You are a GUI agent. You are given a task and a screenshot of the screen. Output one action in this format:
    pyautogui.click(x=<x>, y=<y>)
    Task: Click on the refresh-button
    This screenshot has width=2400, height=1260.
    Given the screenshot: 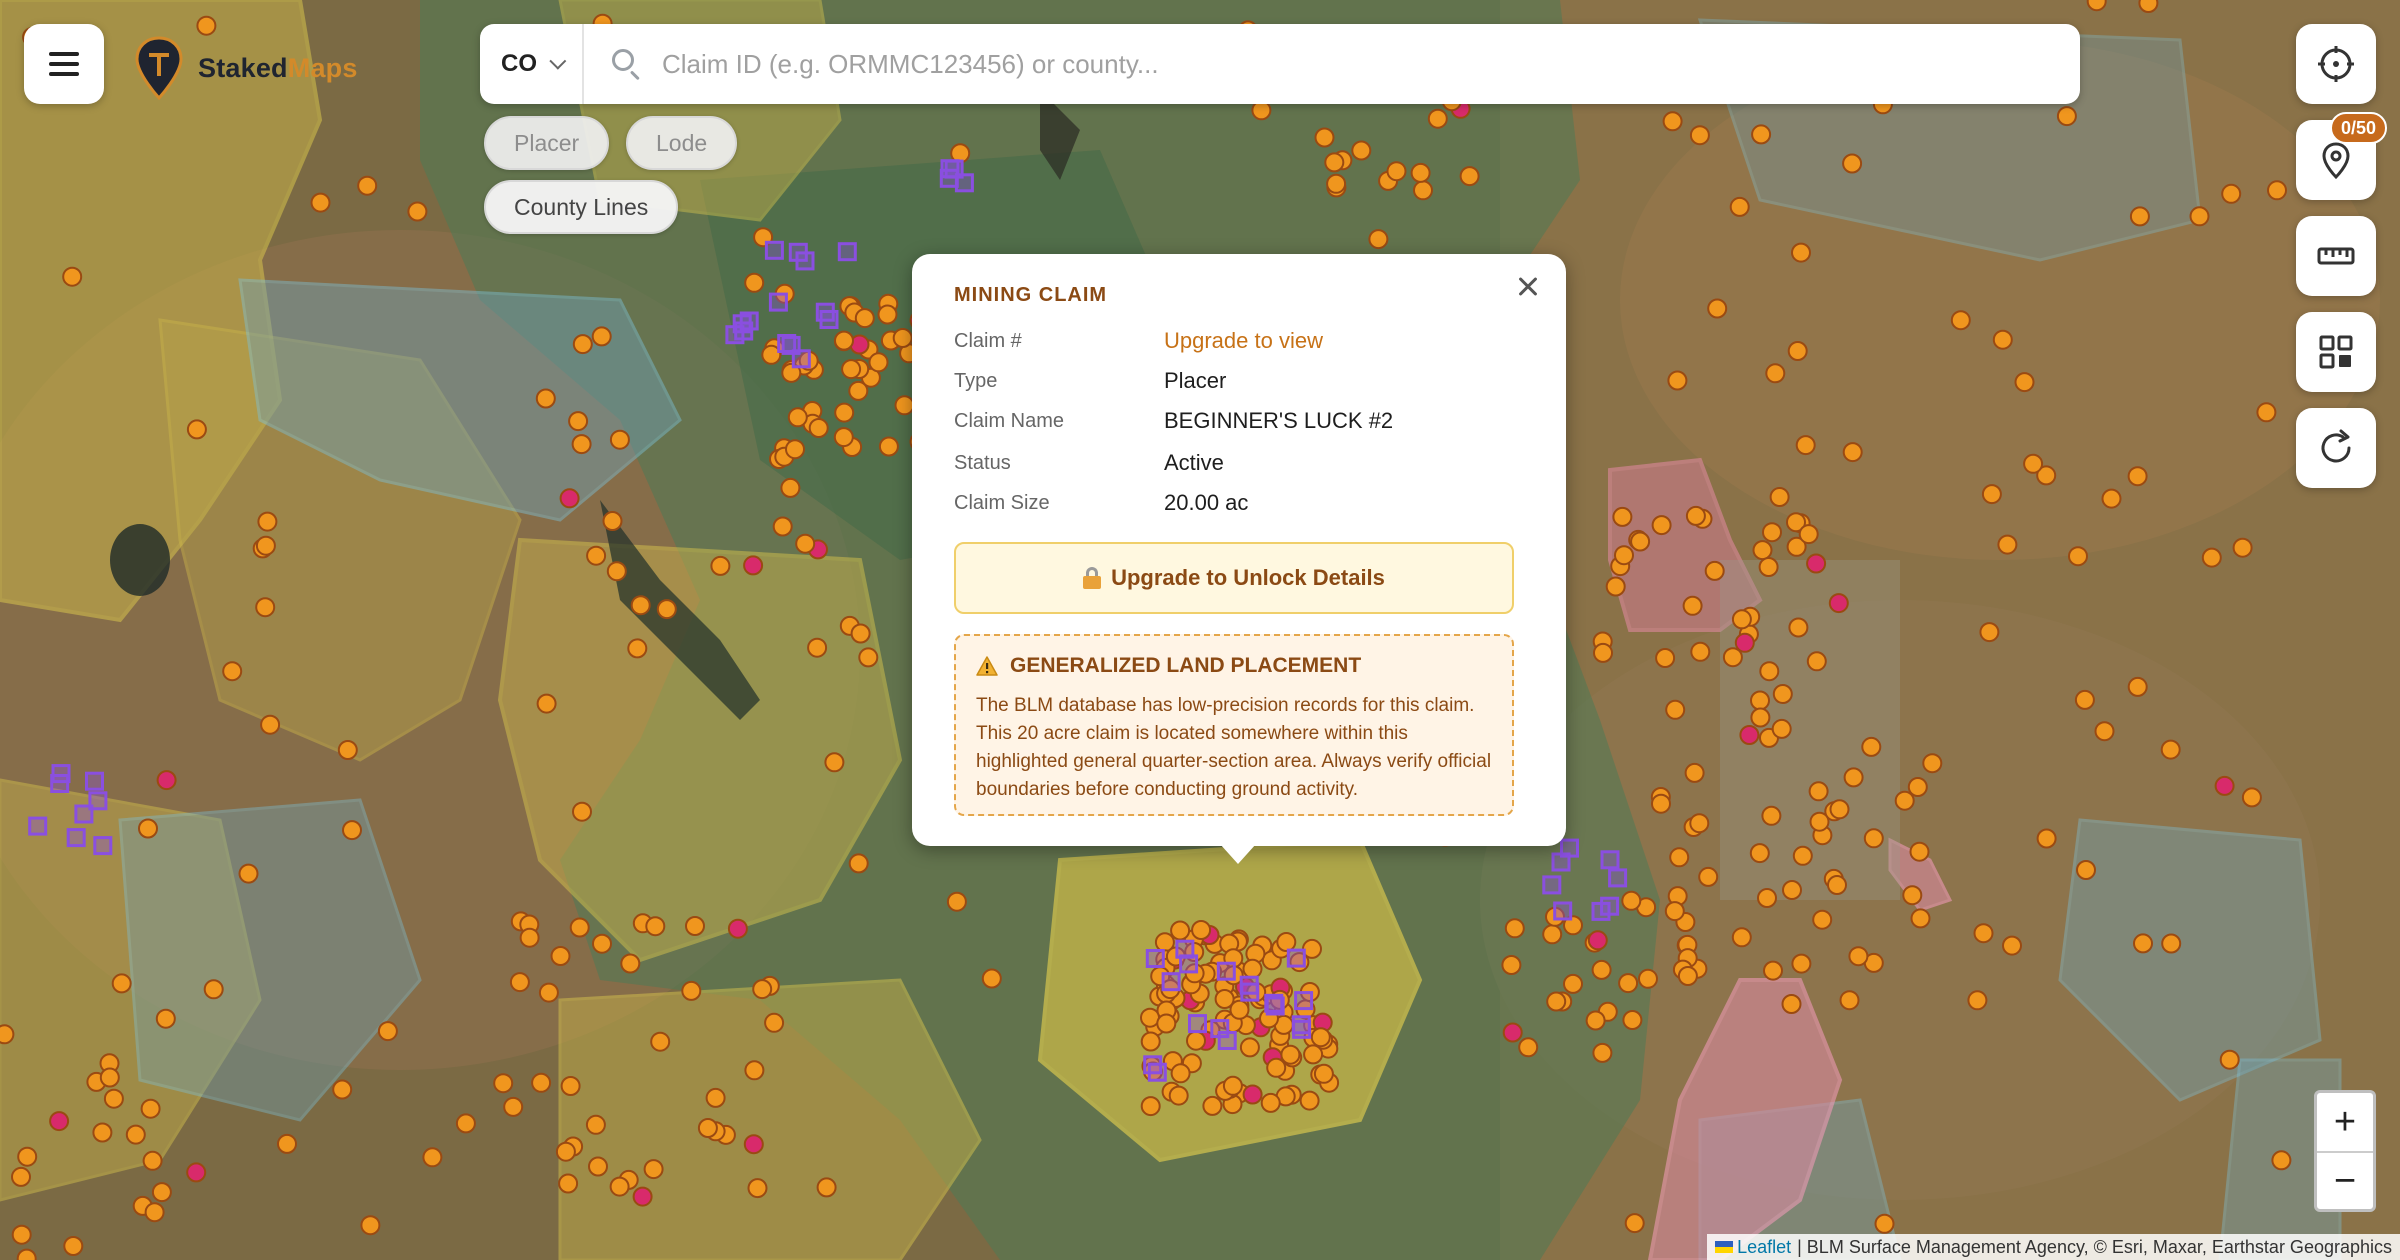 What is the action you would take?
    pyautogui.click(x=2336, y=448)
    